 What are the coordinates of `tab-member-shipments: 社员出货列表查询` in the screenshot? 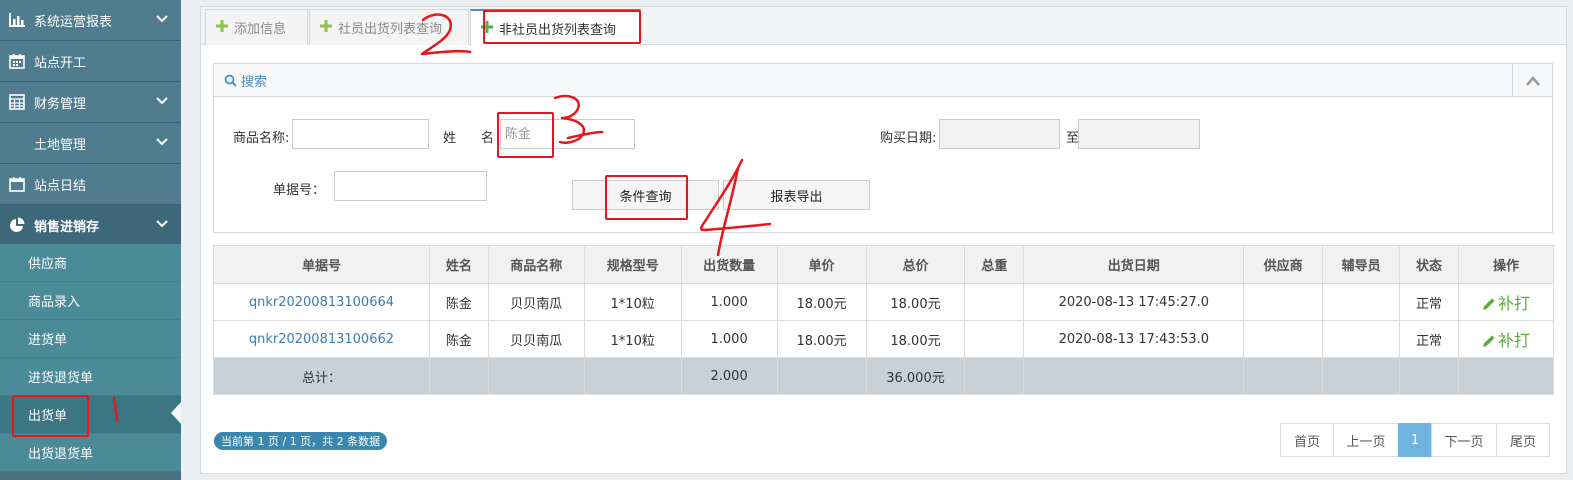 It's located at (389, 27).